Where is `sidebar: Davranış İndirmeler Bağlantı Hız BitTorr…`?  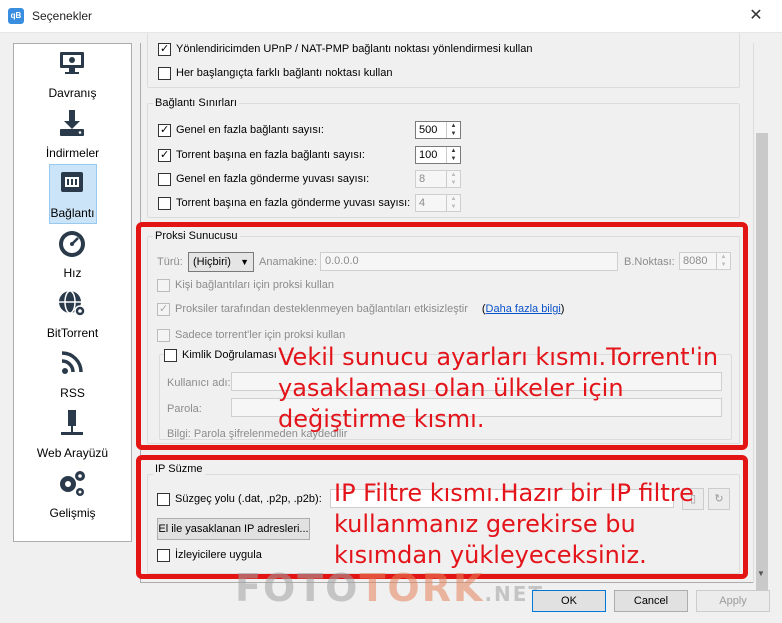
sidebar: Davranış İndirmeler Bağlantı Hız BitTorr… is located at coordinates (72, 292).